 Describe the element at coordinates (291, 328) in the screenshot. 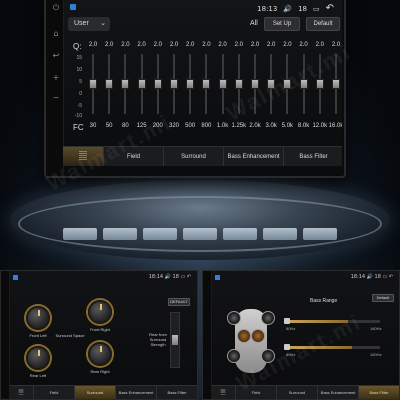

I see `slider-min-label: 80Hz` at that location.